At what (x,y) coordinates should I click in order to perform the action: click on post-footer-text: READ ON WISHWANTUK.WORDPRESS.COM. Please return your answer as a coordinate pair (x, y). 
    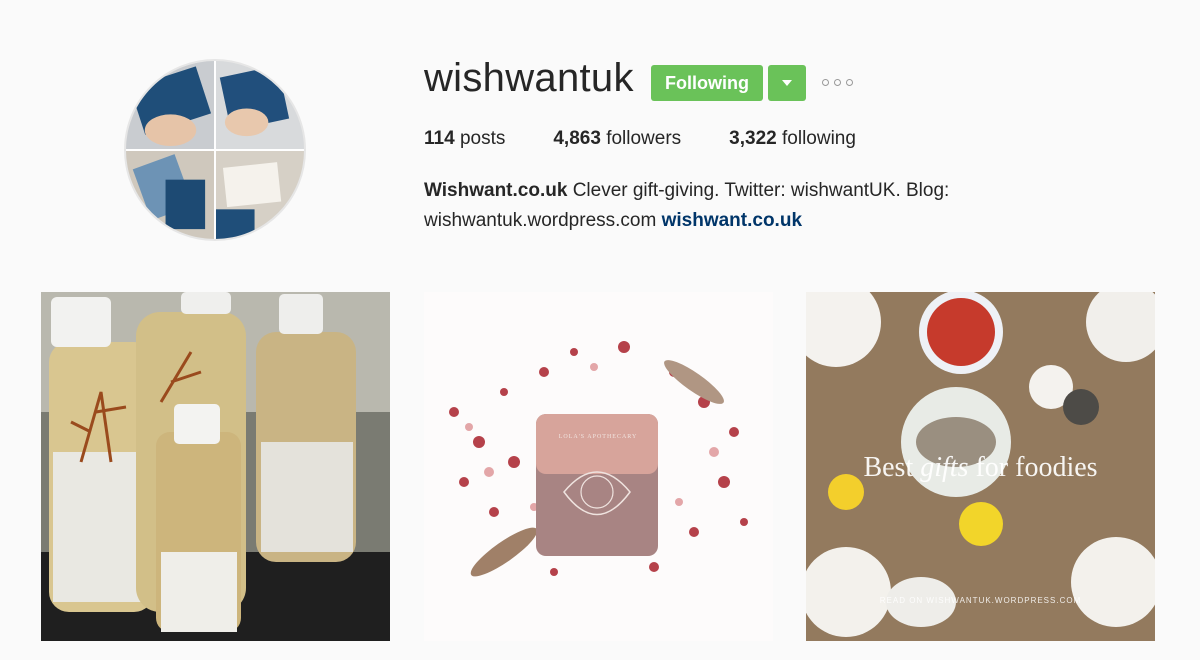
    Looking at the image, I should click on (980, 600).